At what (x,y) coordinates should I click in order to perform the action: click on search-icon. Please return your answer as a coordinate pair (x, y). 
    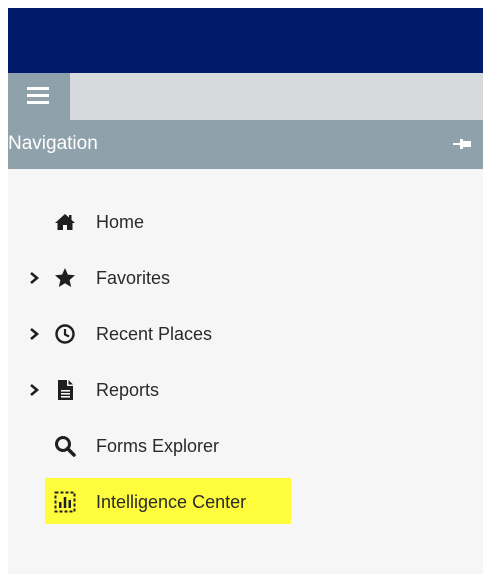
    Looking at the image, I should click on (65, 446).